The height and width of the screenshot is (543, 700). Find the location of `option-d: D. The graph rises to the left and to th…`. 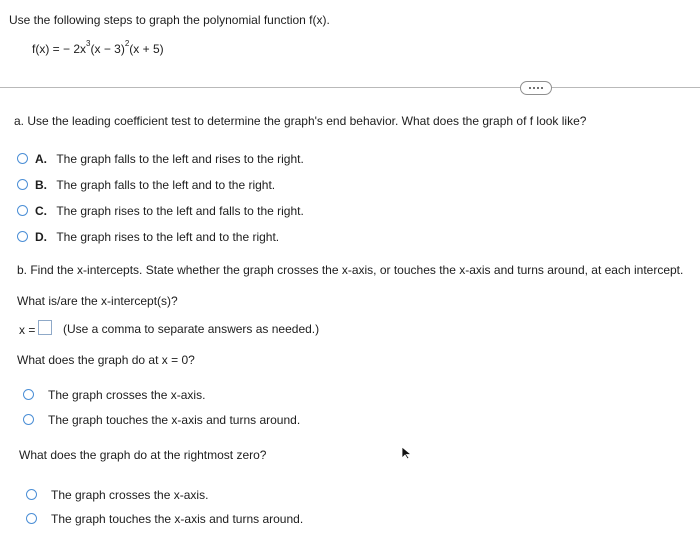

option-d: D. The graph rises to the left and to th… is located at coordinates (157, 237).